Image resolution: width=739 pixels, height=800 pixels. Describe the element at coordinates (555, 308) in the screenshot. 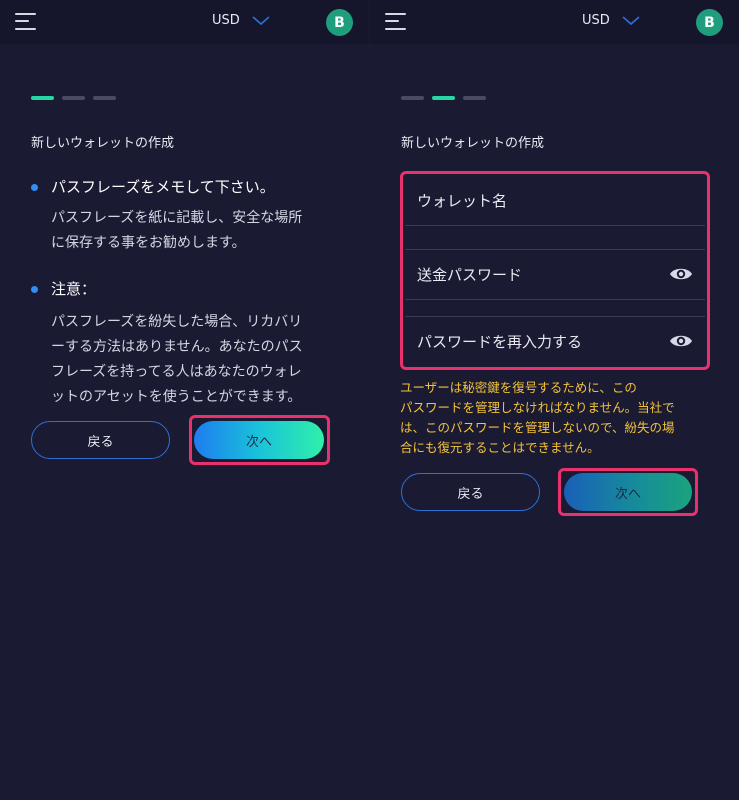

I see `send-password-underline` at that location.